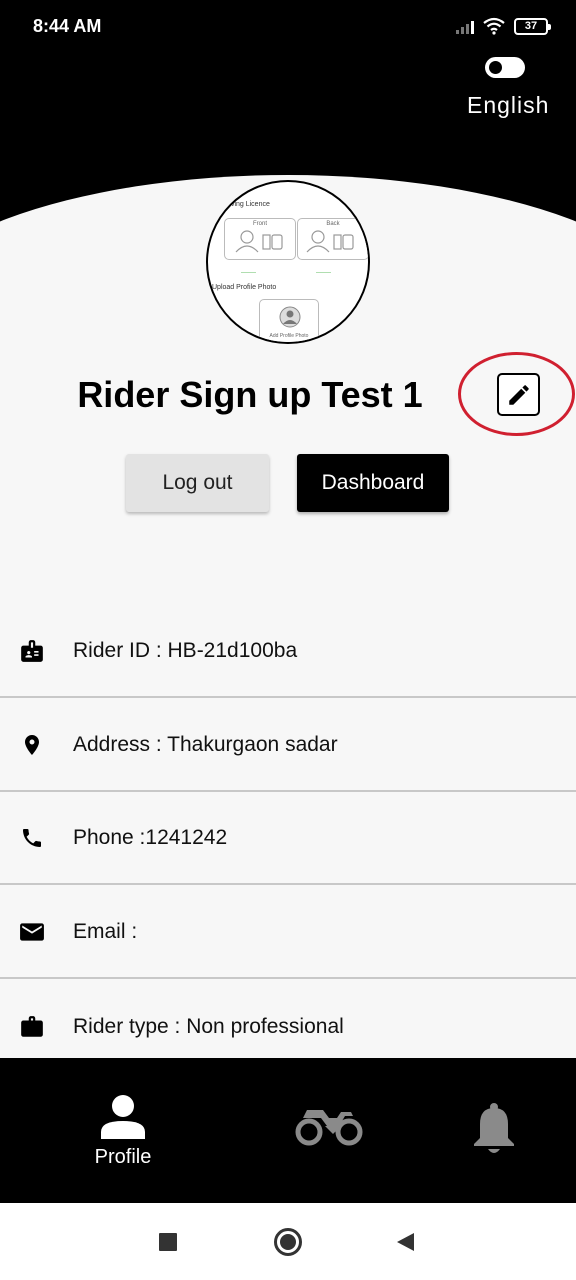 This screenshot has width=576, height=1280. I want to click on licence-front-card: Front, so click(260, 239).